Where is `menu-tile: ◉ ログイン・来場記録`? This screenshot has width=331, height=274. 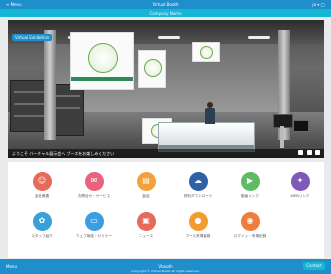
menu-tile: ◉ ログイン・来場記録 is located at coordinates (250, 225).